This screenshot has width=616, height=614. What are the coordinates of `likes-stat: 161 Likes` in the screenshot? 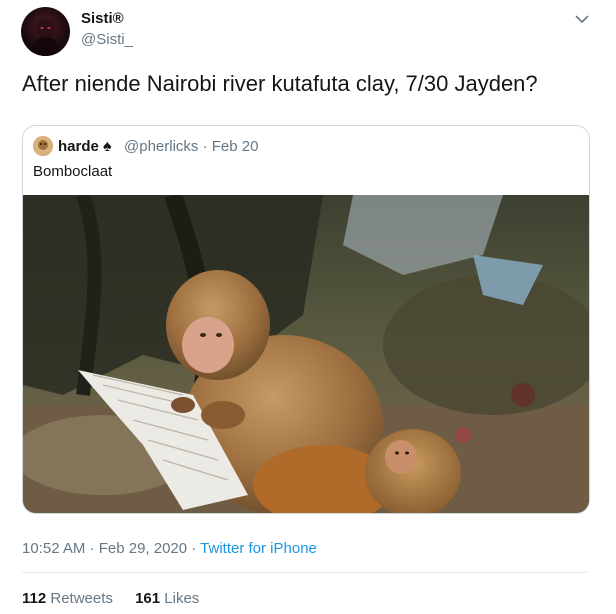 It's located at (167, 598).